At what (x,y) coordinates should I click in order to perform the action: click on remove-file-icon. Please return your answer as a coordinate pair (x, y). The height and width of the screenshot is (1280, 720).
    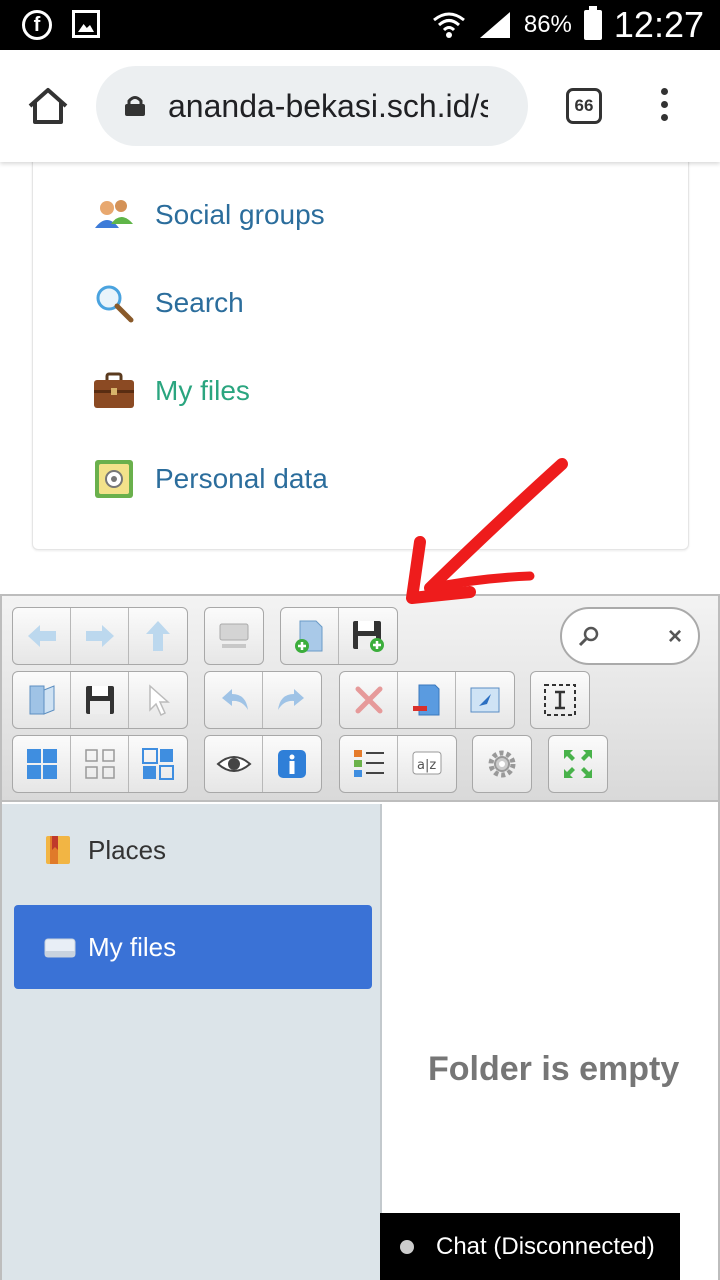
    Looking at the image, I should click on (425, 700).